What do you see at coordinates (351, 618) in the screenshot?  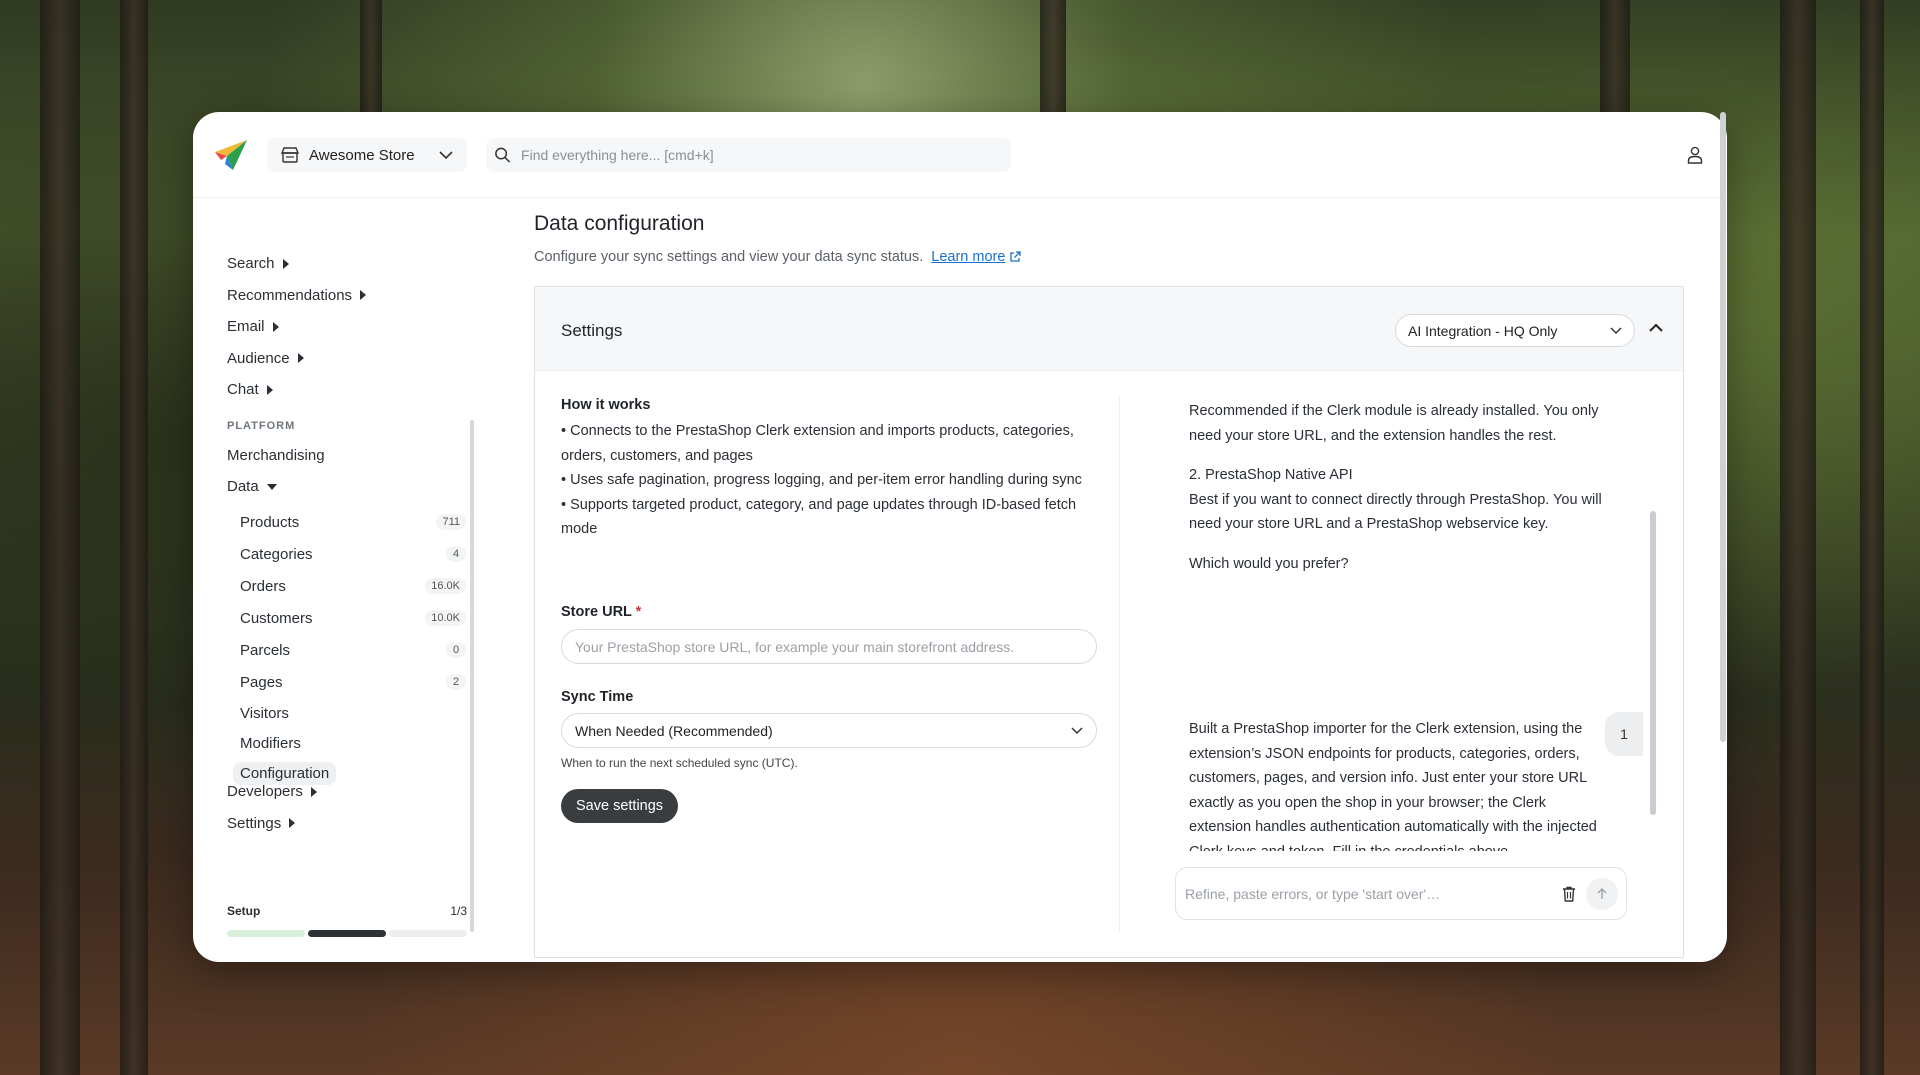 I see `sidebar-item-customers: Customers 10.0K` at bounding box center [351, 618].